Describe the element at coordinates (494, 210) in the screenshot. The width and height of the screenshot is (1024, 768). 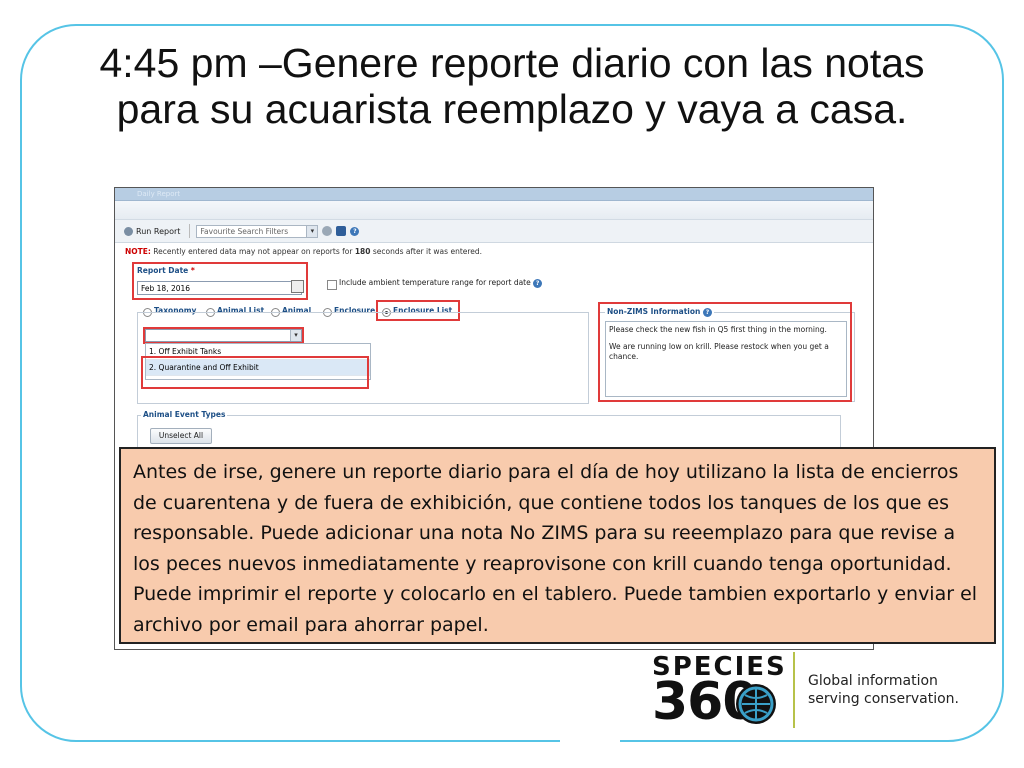
I see `window-header-band` at that location.